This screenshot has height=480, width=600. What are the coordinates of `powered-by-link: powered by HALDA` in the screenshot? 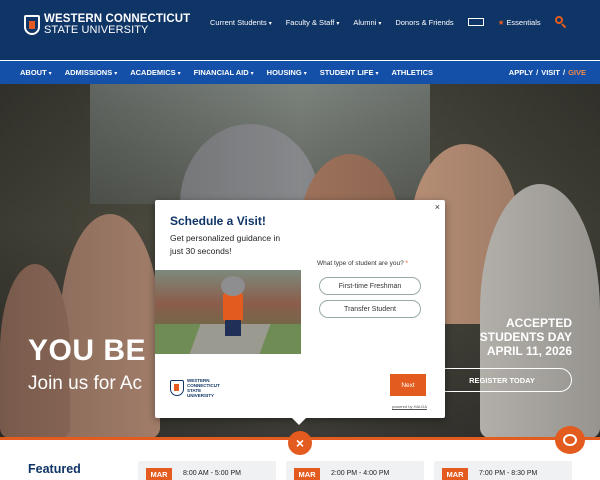 It's located at (409, 407).